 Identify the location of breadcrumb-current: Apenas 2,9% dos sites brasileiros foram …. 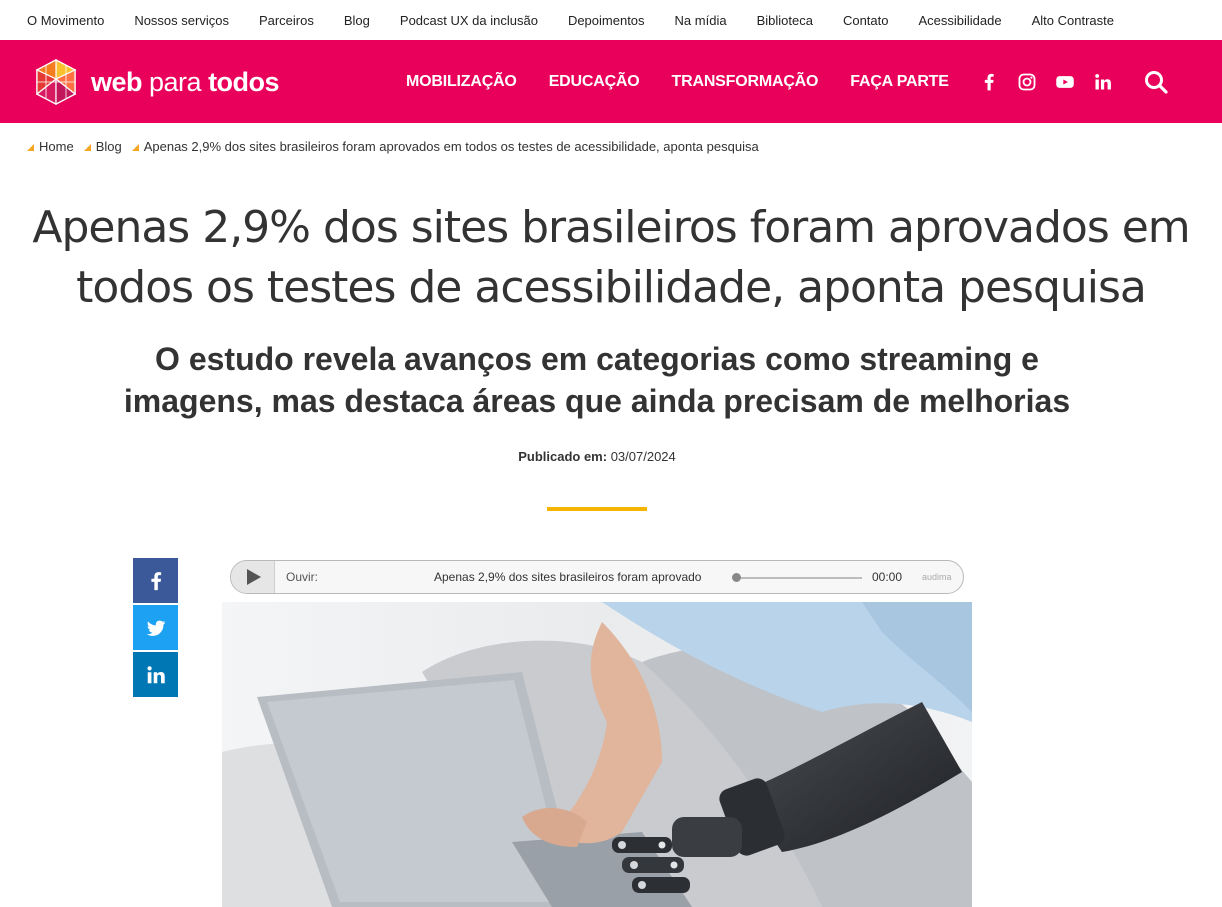
(445, 146).